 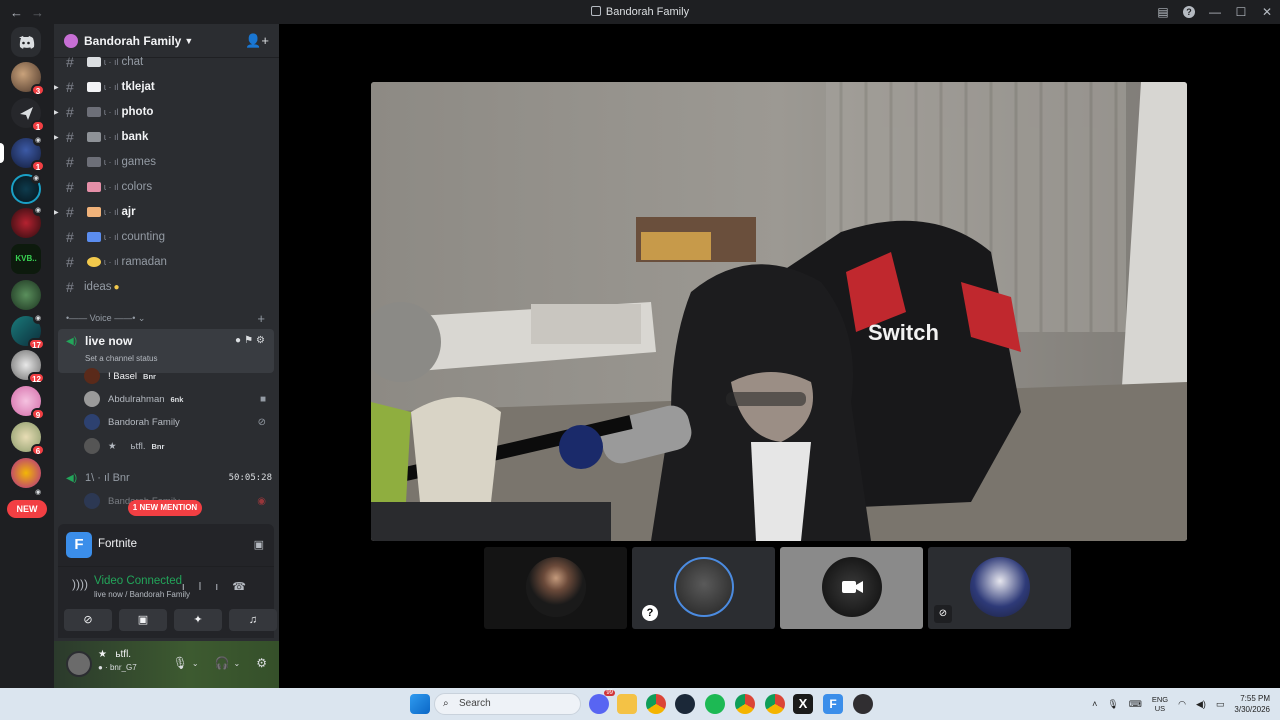 I want to click on obs-icon, so click(x=863, y=704).